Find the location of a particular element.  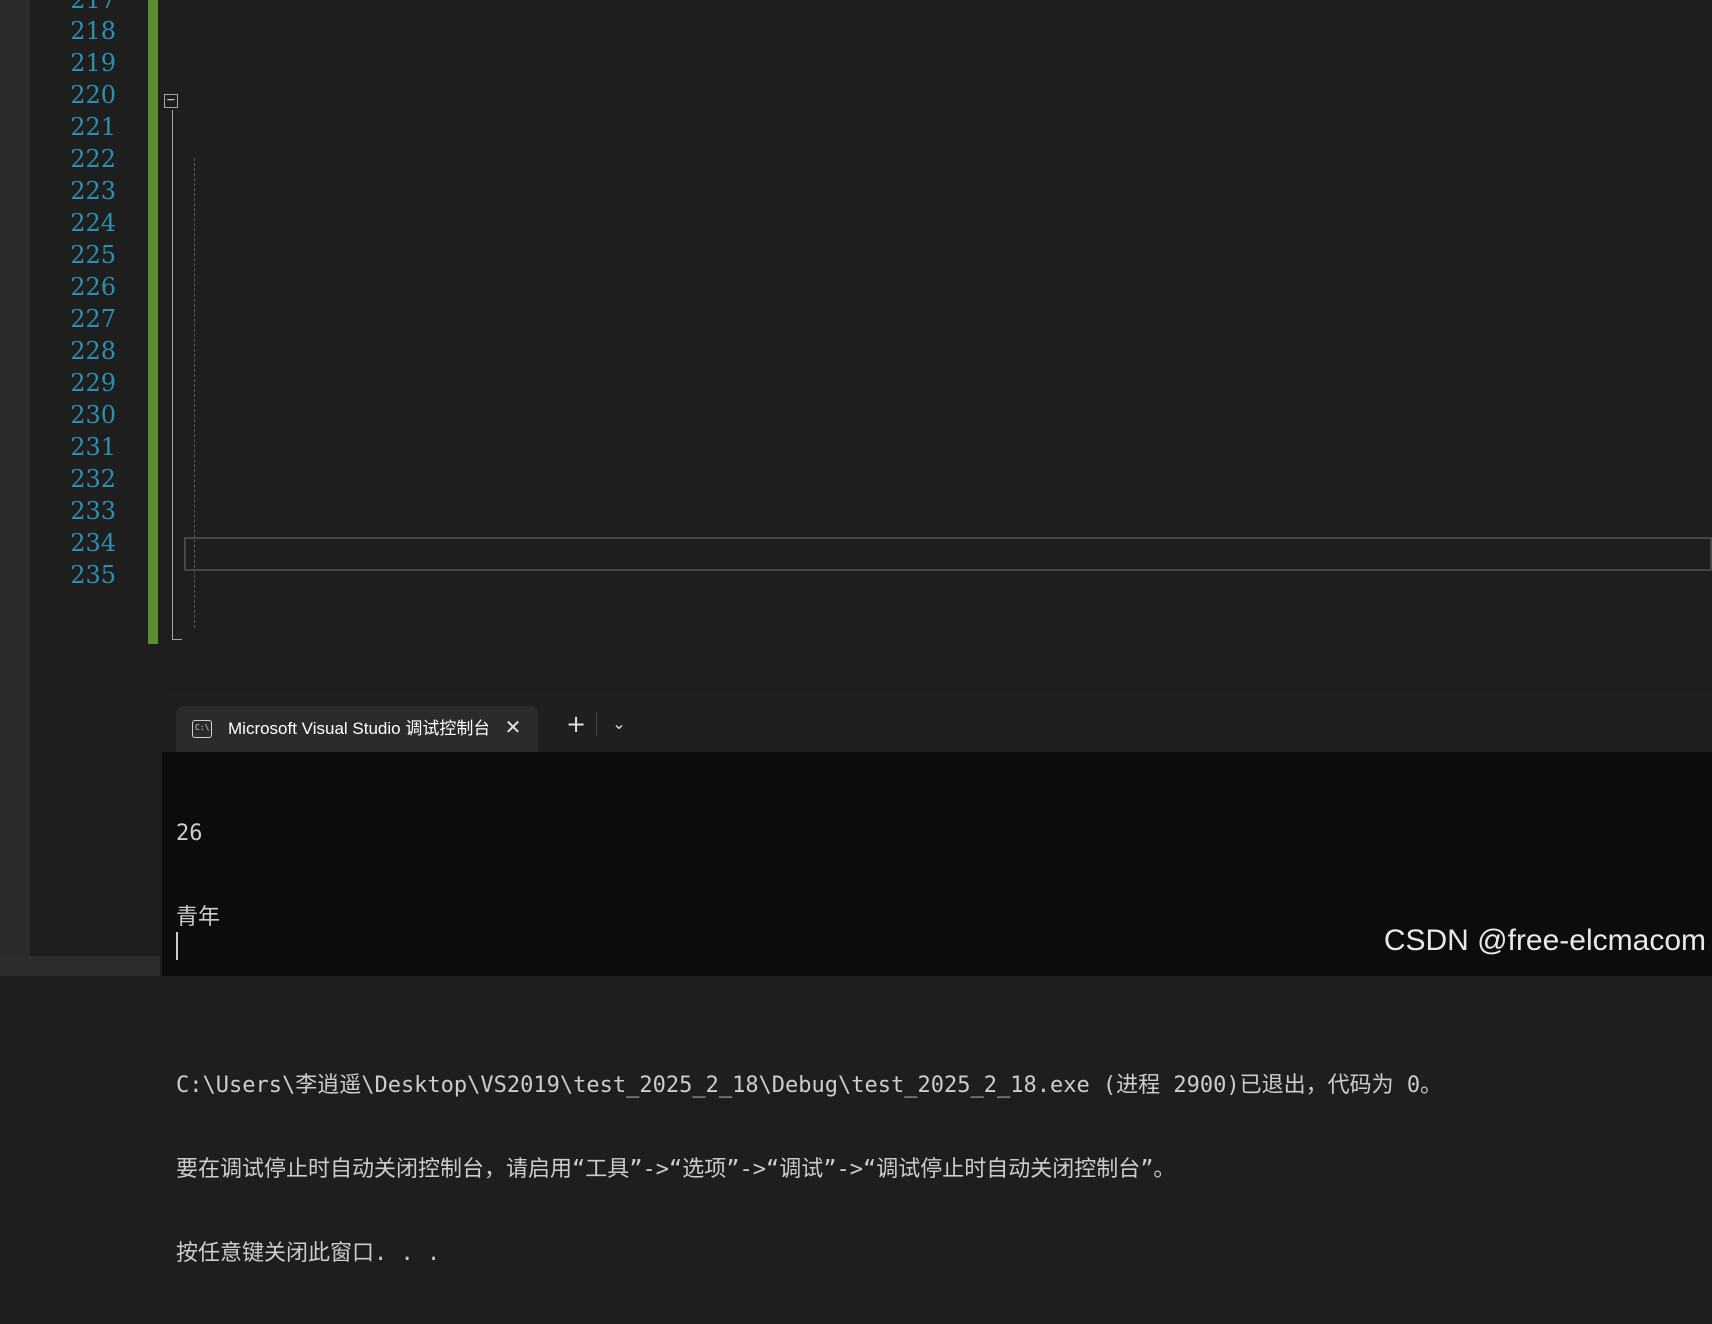

terminal-output-line: 26 is located at coordinates (189, 833).